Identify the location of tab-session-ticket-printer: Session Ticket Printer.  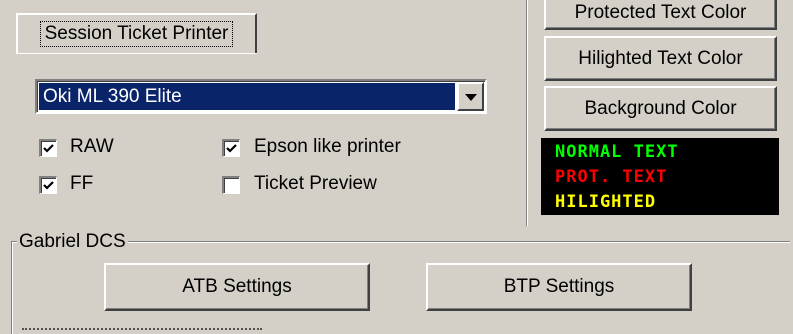
(136, 33).